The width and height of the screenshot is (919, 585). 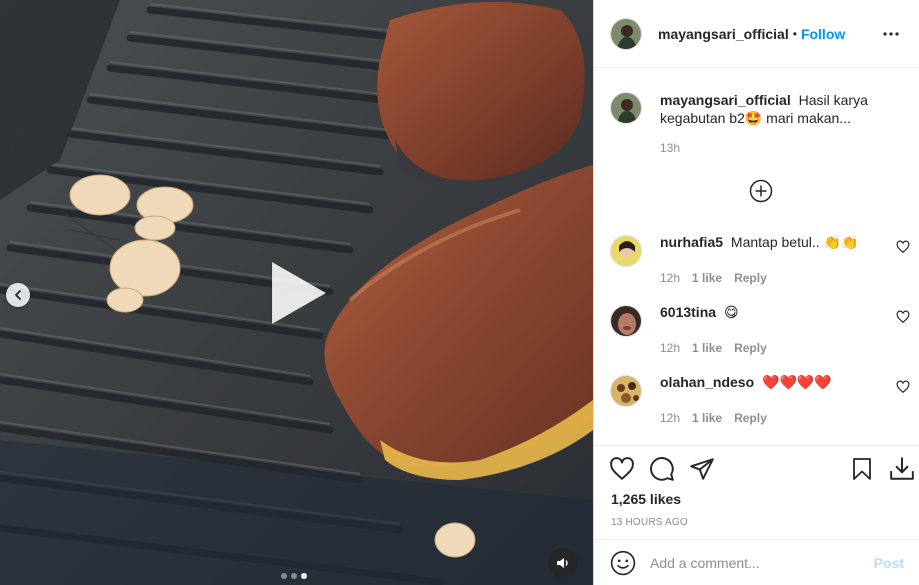 I want to click on share-button, so click(x=702, y=469).